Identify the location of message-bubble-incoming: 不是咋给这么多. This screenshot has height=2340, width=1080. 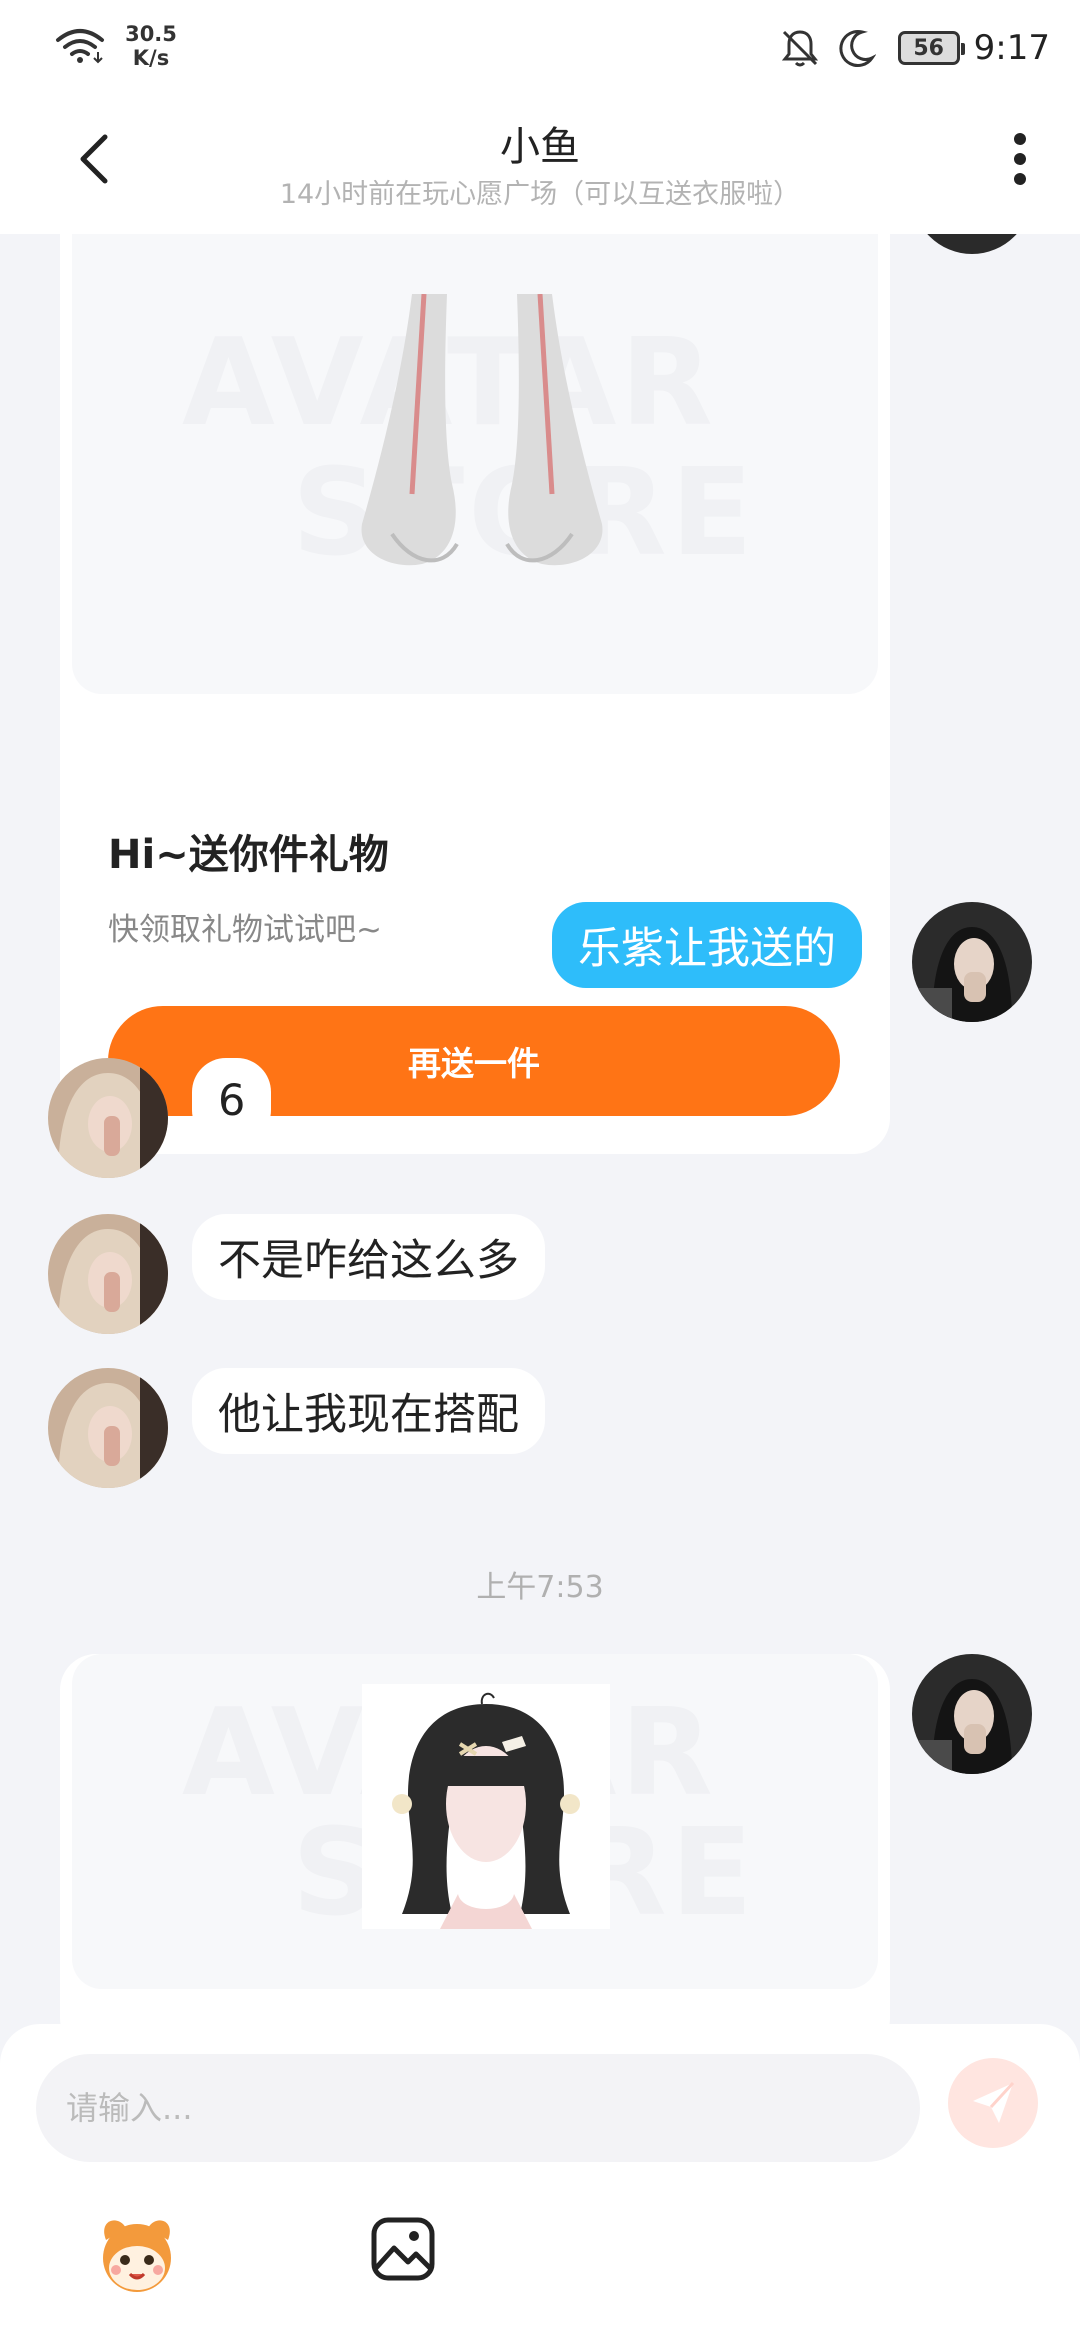
(368, 1257).